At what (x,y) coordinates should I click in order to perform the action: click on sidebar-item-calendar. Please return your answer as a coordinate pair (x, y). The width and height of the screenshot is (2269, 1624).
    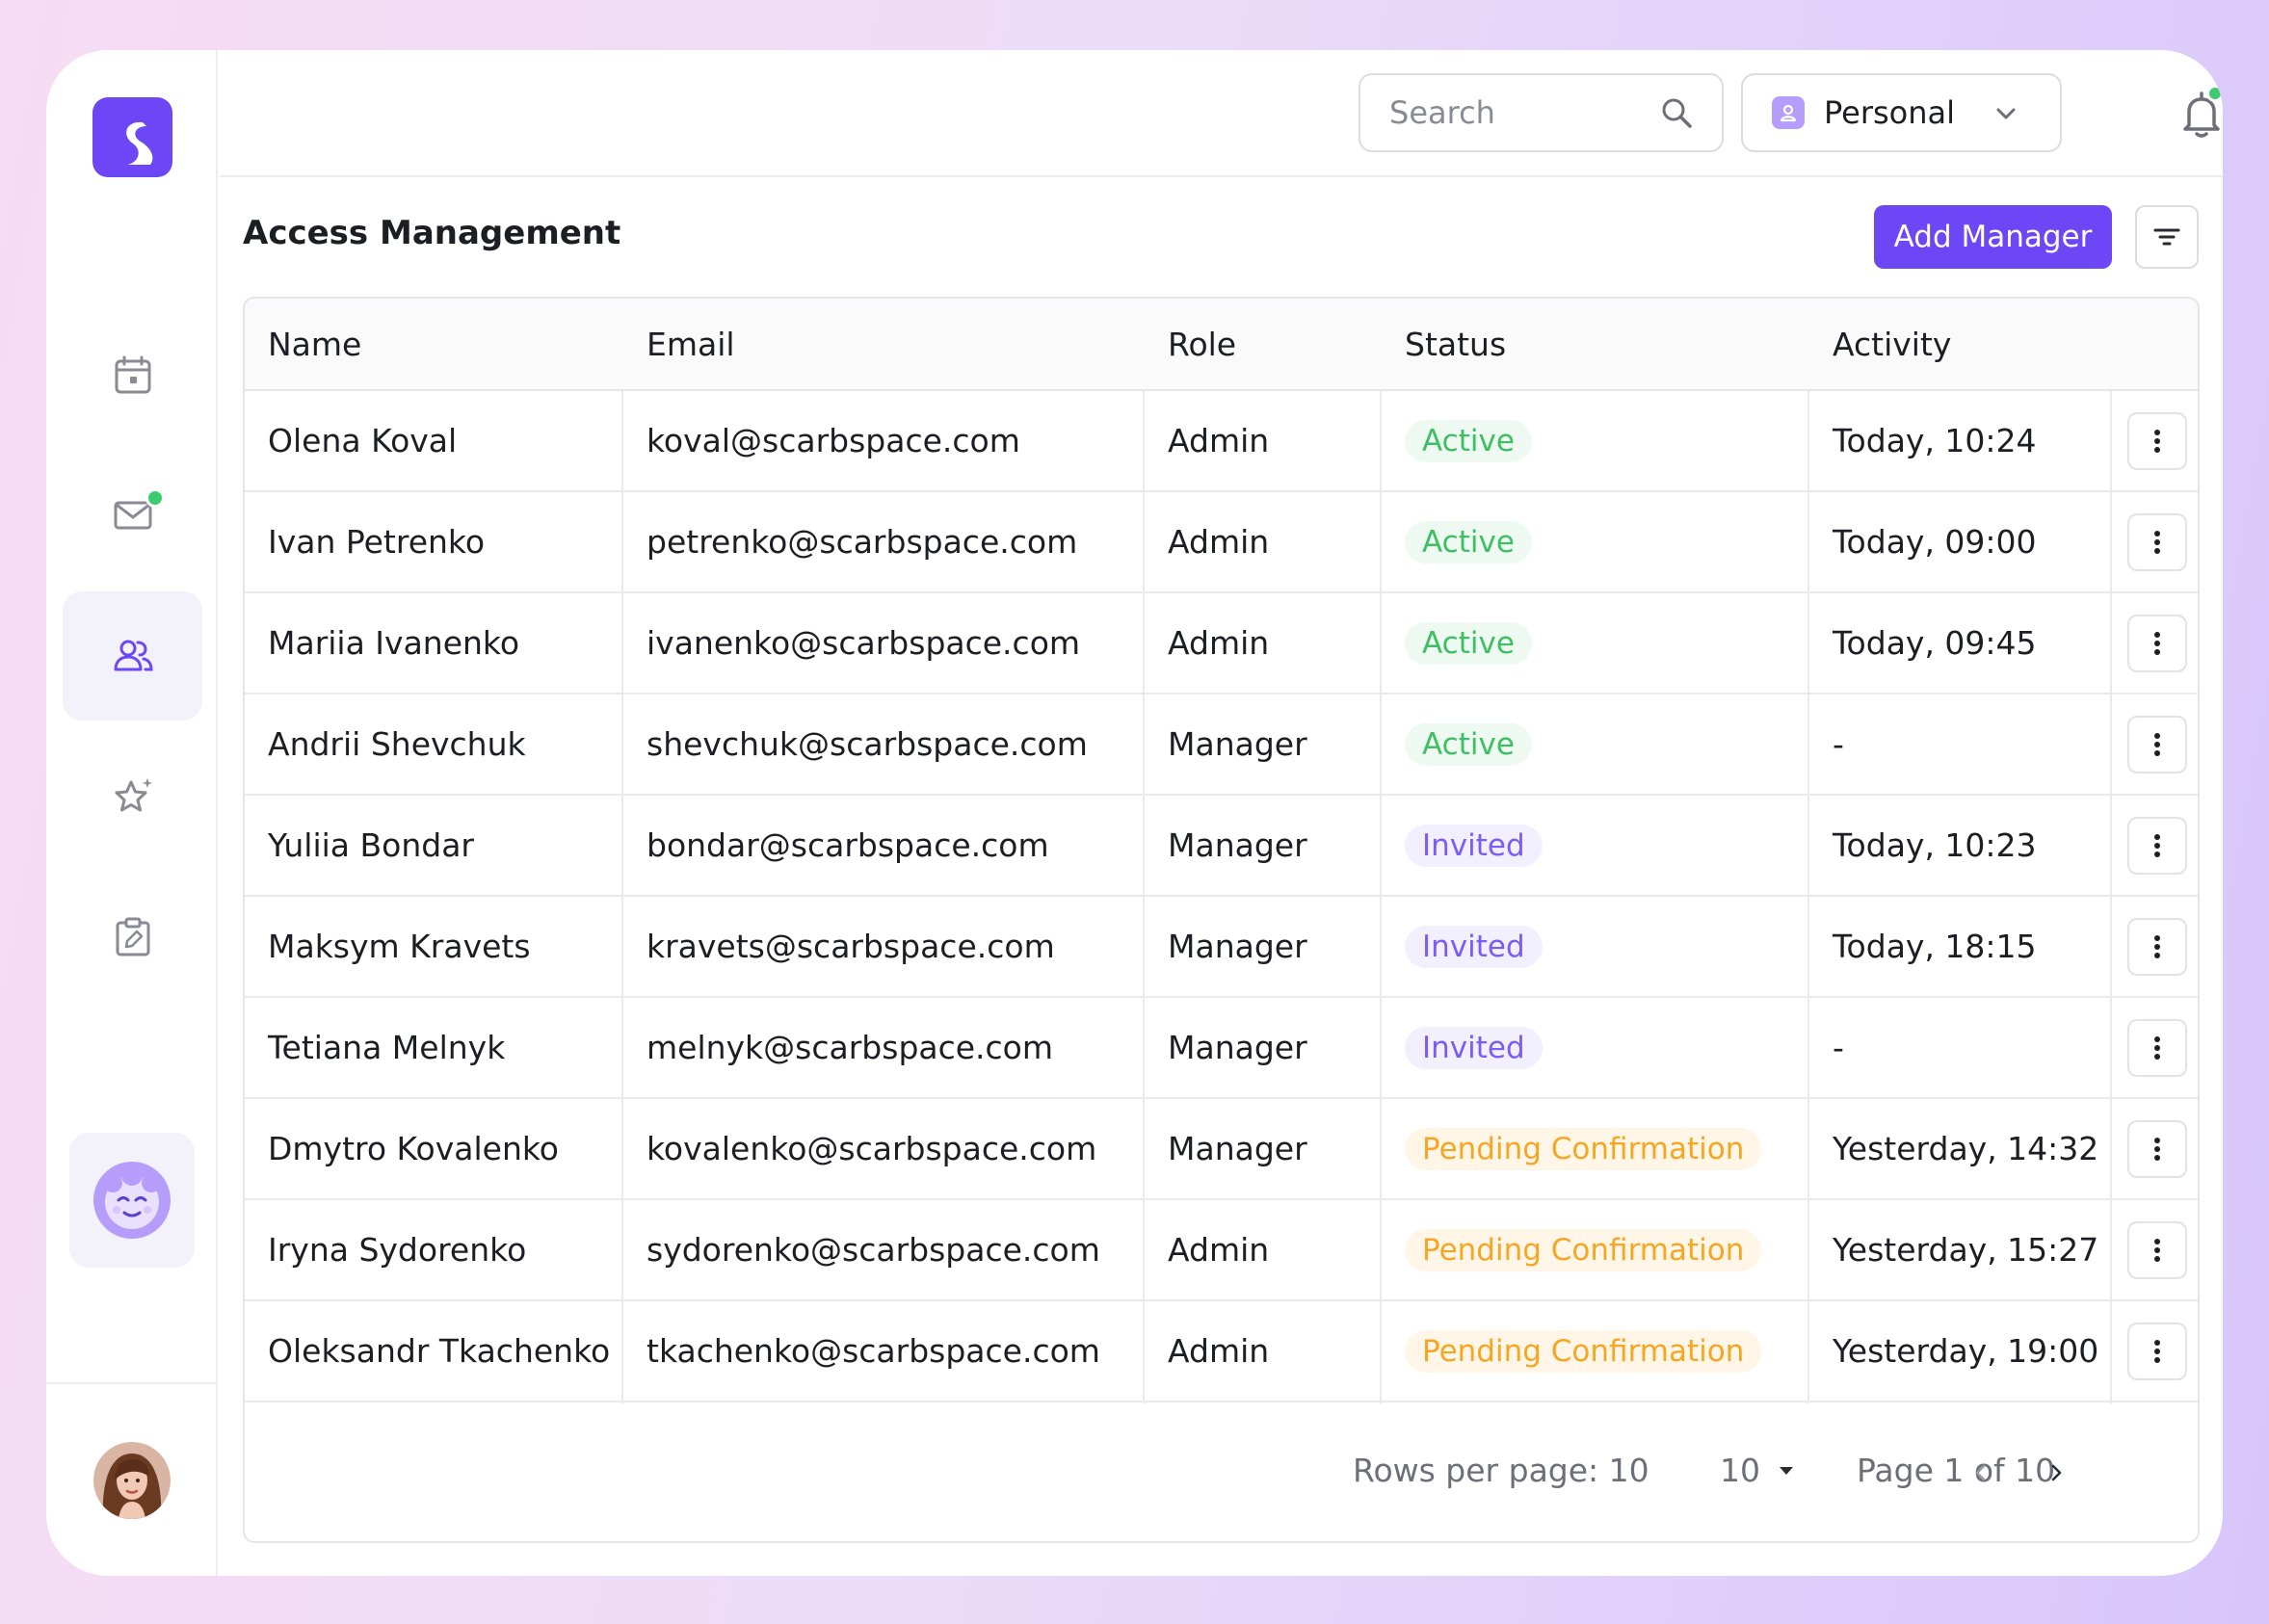
    Looking at the image, I should click on (132, 375).